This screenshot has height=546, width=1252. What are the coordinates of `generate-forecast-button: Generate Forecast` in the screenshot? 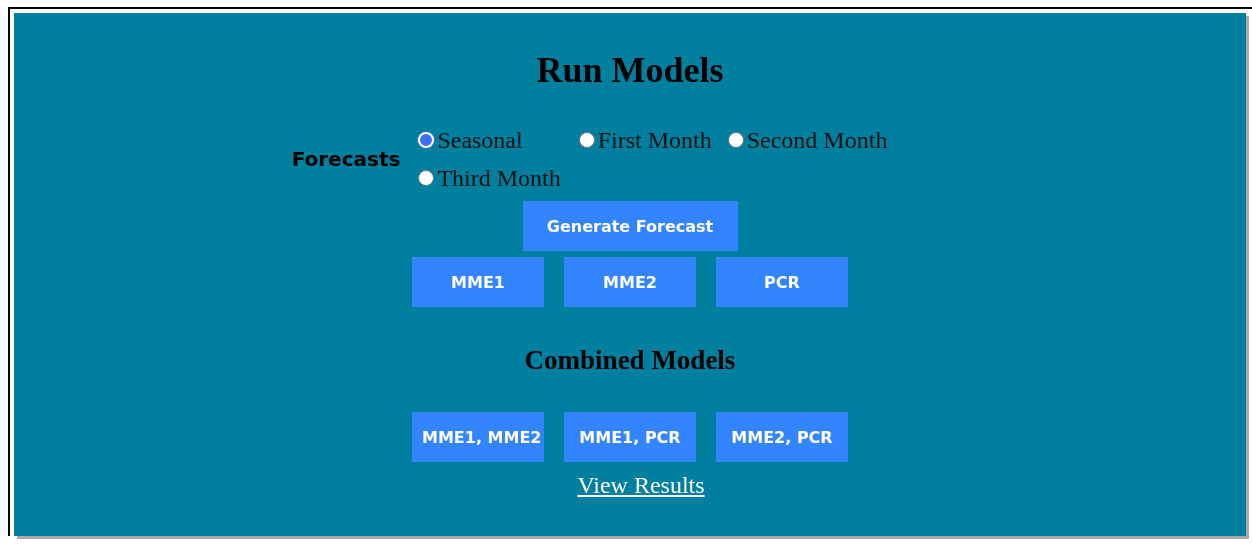 It's located at (630, 226).